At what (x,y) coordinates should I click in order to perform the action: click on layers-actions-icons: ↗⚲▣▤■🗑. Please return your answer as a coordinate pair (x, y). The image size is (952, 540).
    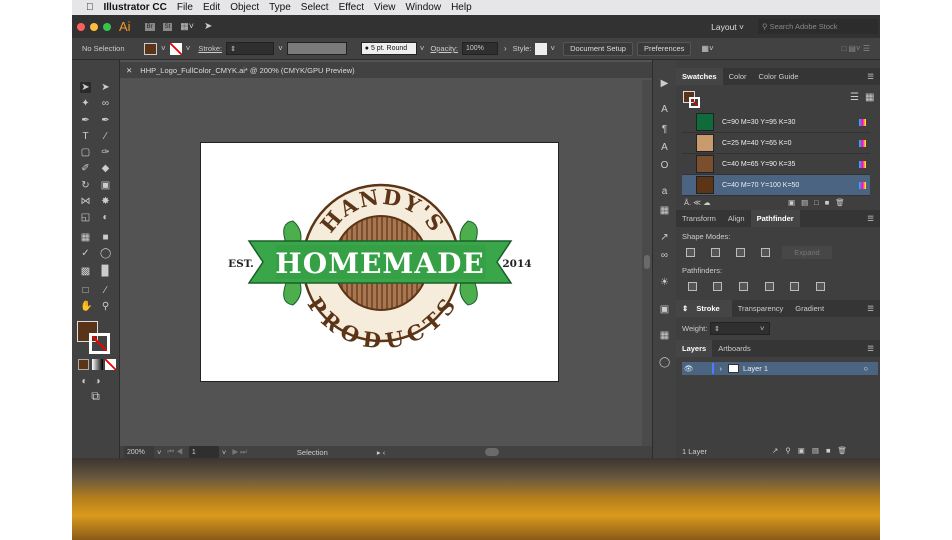
    Looking at the image, I should click on (813, 450).